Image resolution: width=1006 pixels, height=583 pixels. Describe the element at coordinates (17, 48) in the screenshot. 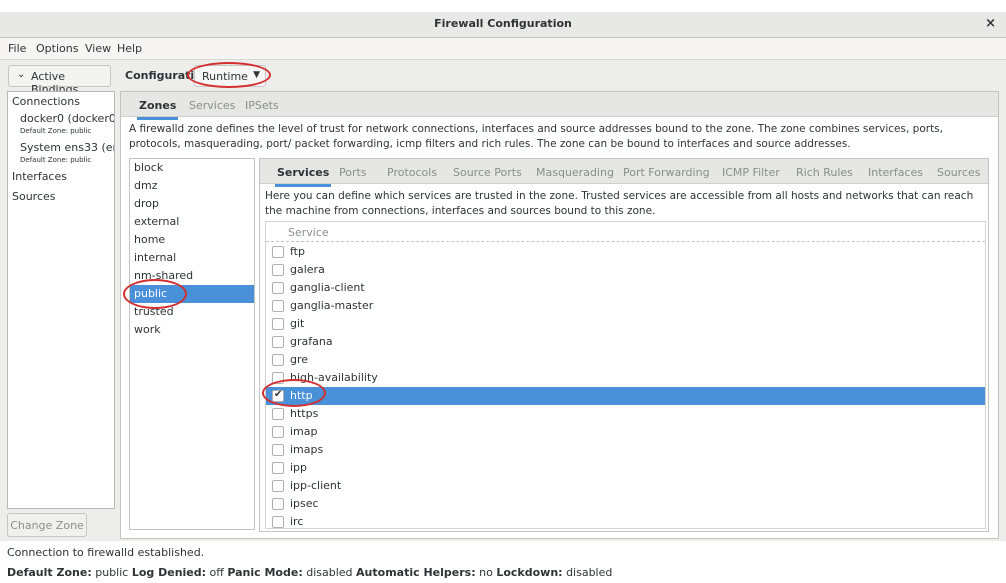

I see `menu-file: File` at that location.